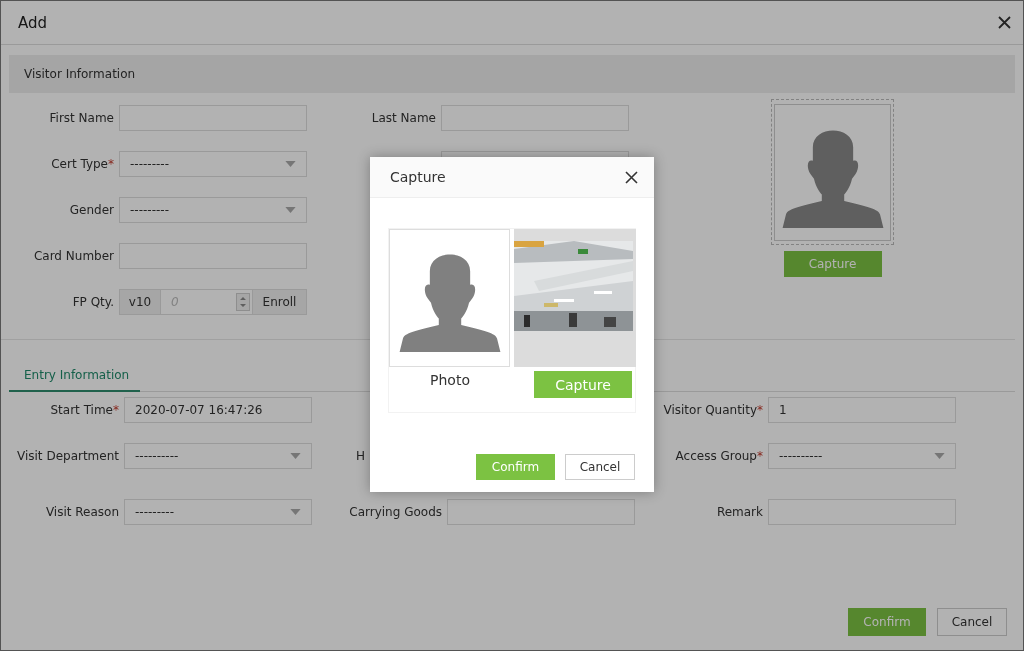 The width and height of the screenshot is (1024, 651). What do you see at coordinates (512, 74) in the screenshot?
I see `section-header: Visitor Information` at bounding box center [512, 74].